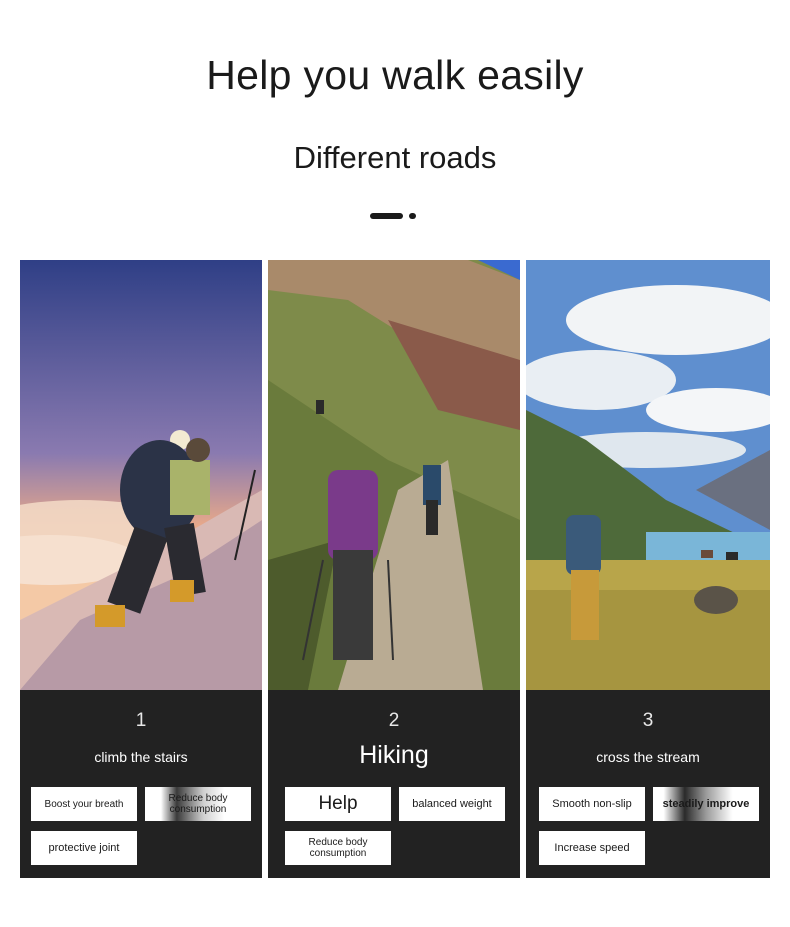 The width and height of the screenshot is (790, 927). I want to click on divider-dash, so click(386, 216).